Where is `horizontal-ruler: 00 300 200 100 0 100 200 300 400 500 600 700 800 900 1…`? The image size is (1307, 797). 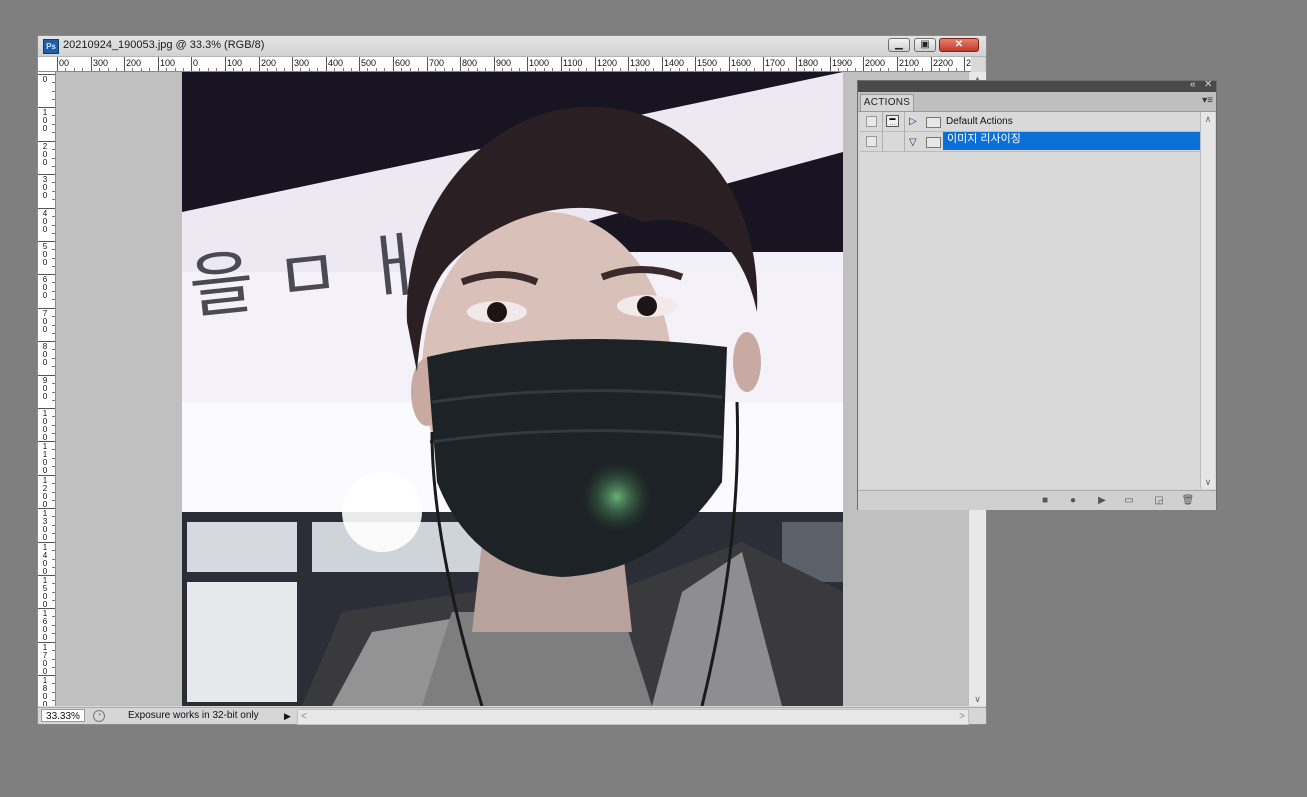 horizontal-ruler: 00 300 200 100 0 100 200 300 400 500 600 700 800 900 1… is located at coordinates (513, 64).